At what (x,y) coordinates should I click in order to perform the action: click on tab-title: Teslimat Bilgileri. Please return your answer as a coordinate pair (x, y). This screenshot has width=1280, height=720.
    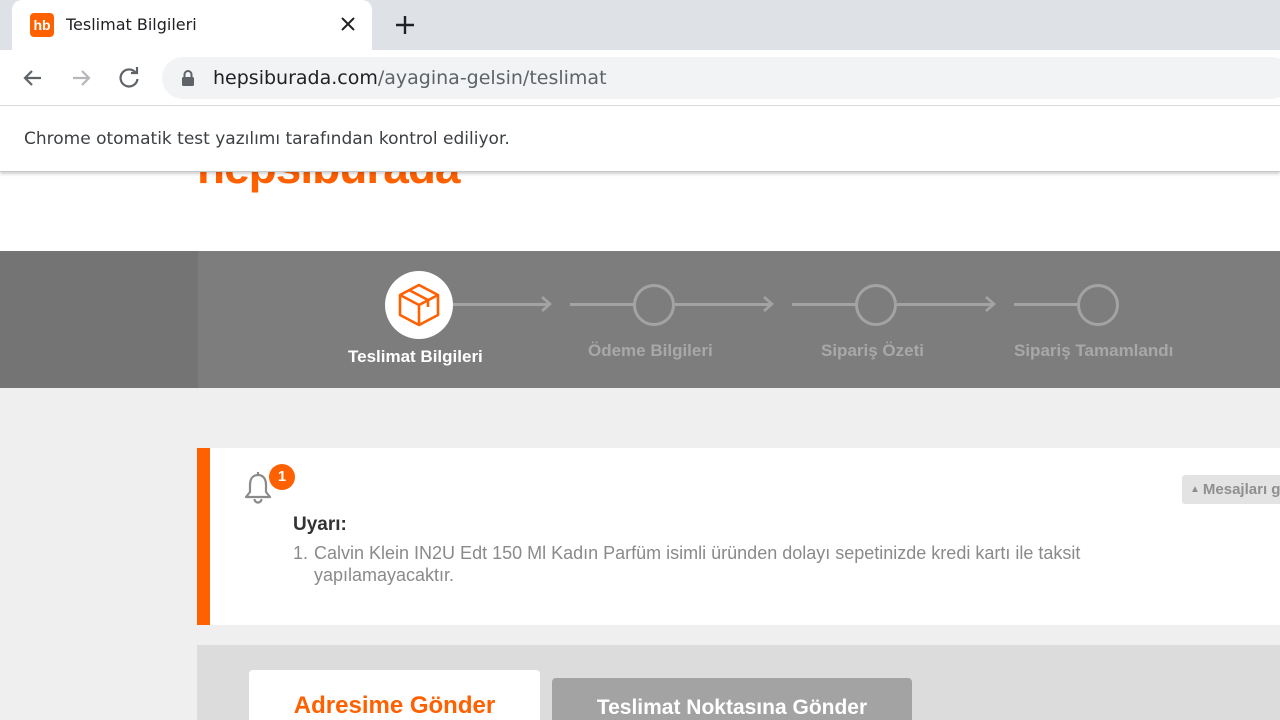
    Looking at the image, I should click on (131, 24).